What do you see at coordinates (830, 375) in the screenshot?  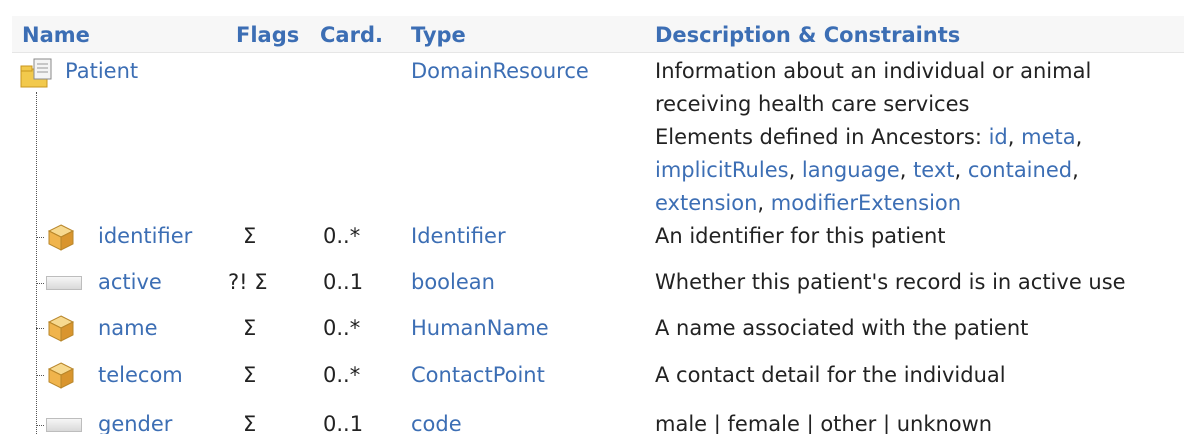 I see `row-description: A contact detail for the individual` at bounding box center [830, 375].